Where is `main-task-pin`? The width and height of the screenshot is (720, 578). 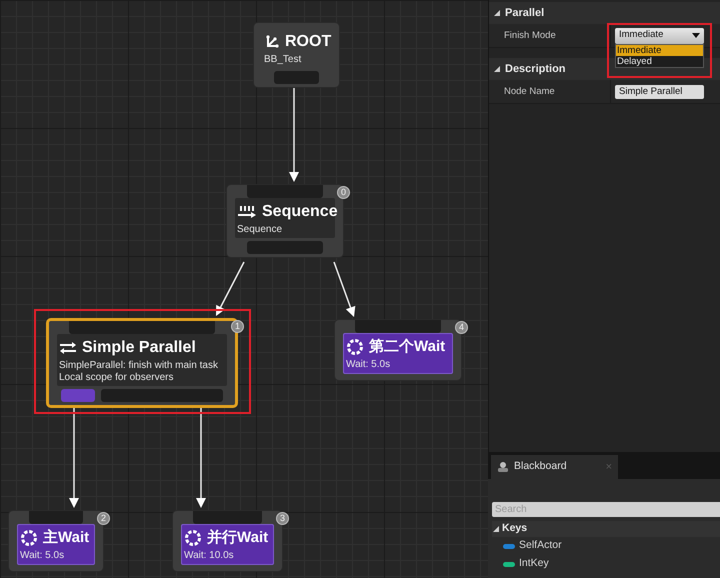 main-task-pin is located at coordinates (78, 395).